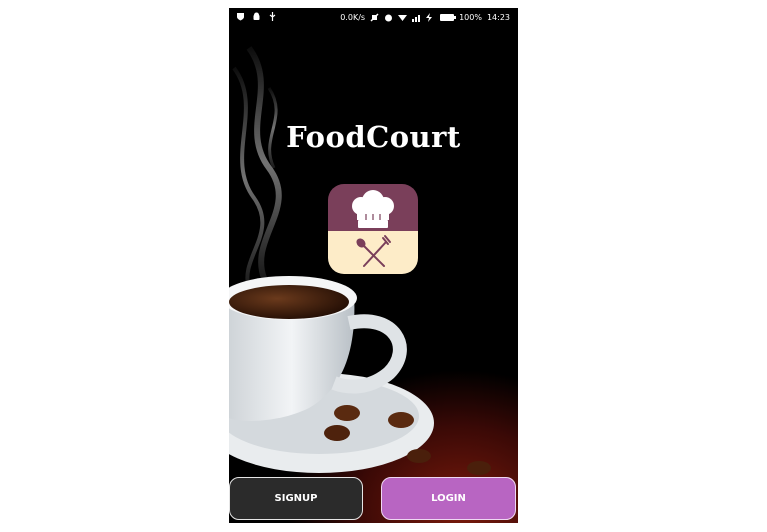  What do you see at coordinates (240, 16) in the screenshot?
I see `shield-icon` at bounding box center [240, 16].